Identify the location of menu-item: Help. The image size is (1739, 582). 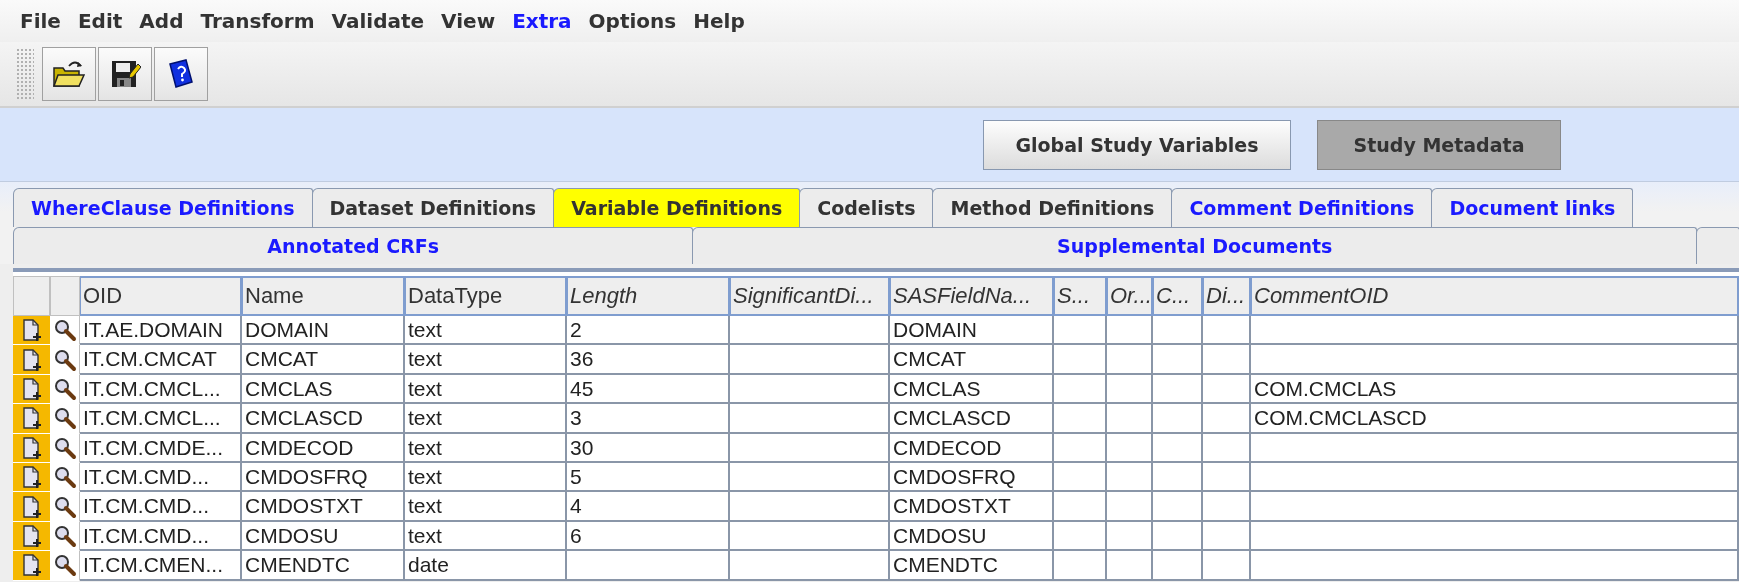
(719, 21).